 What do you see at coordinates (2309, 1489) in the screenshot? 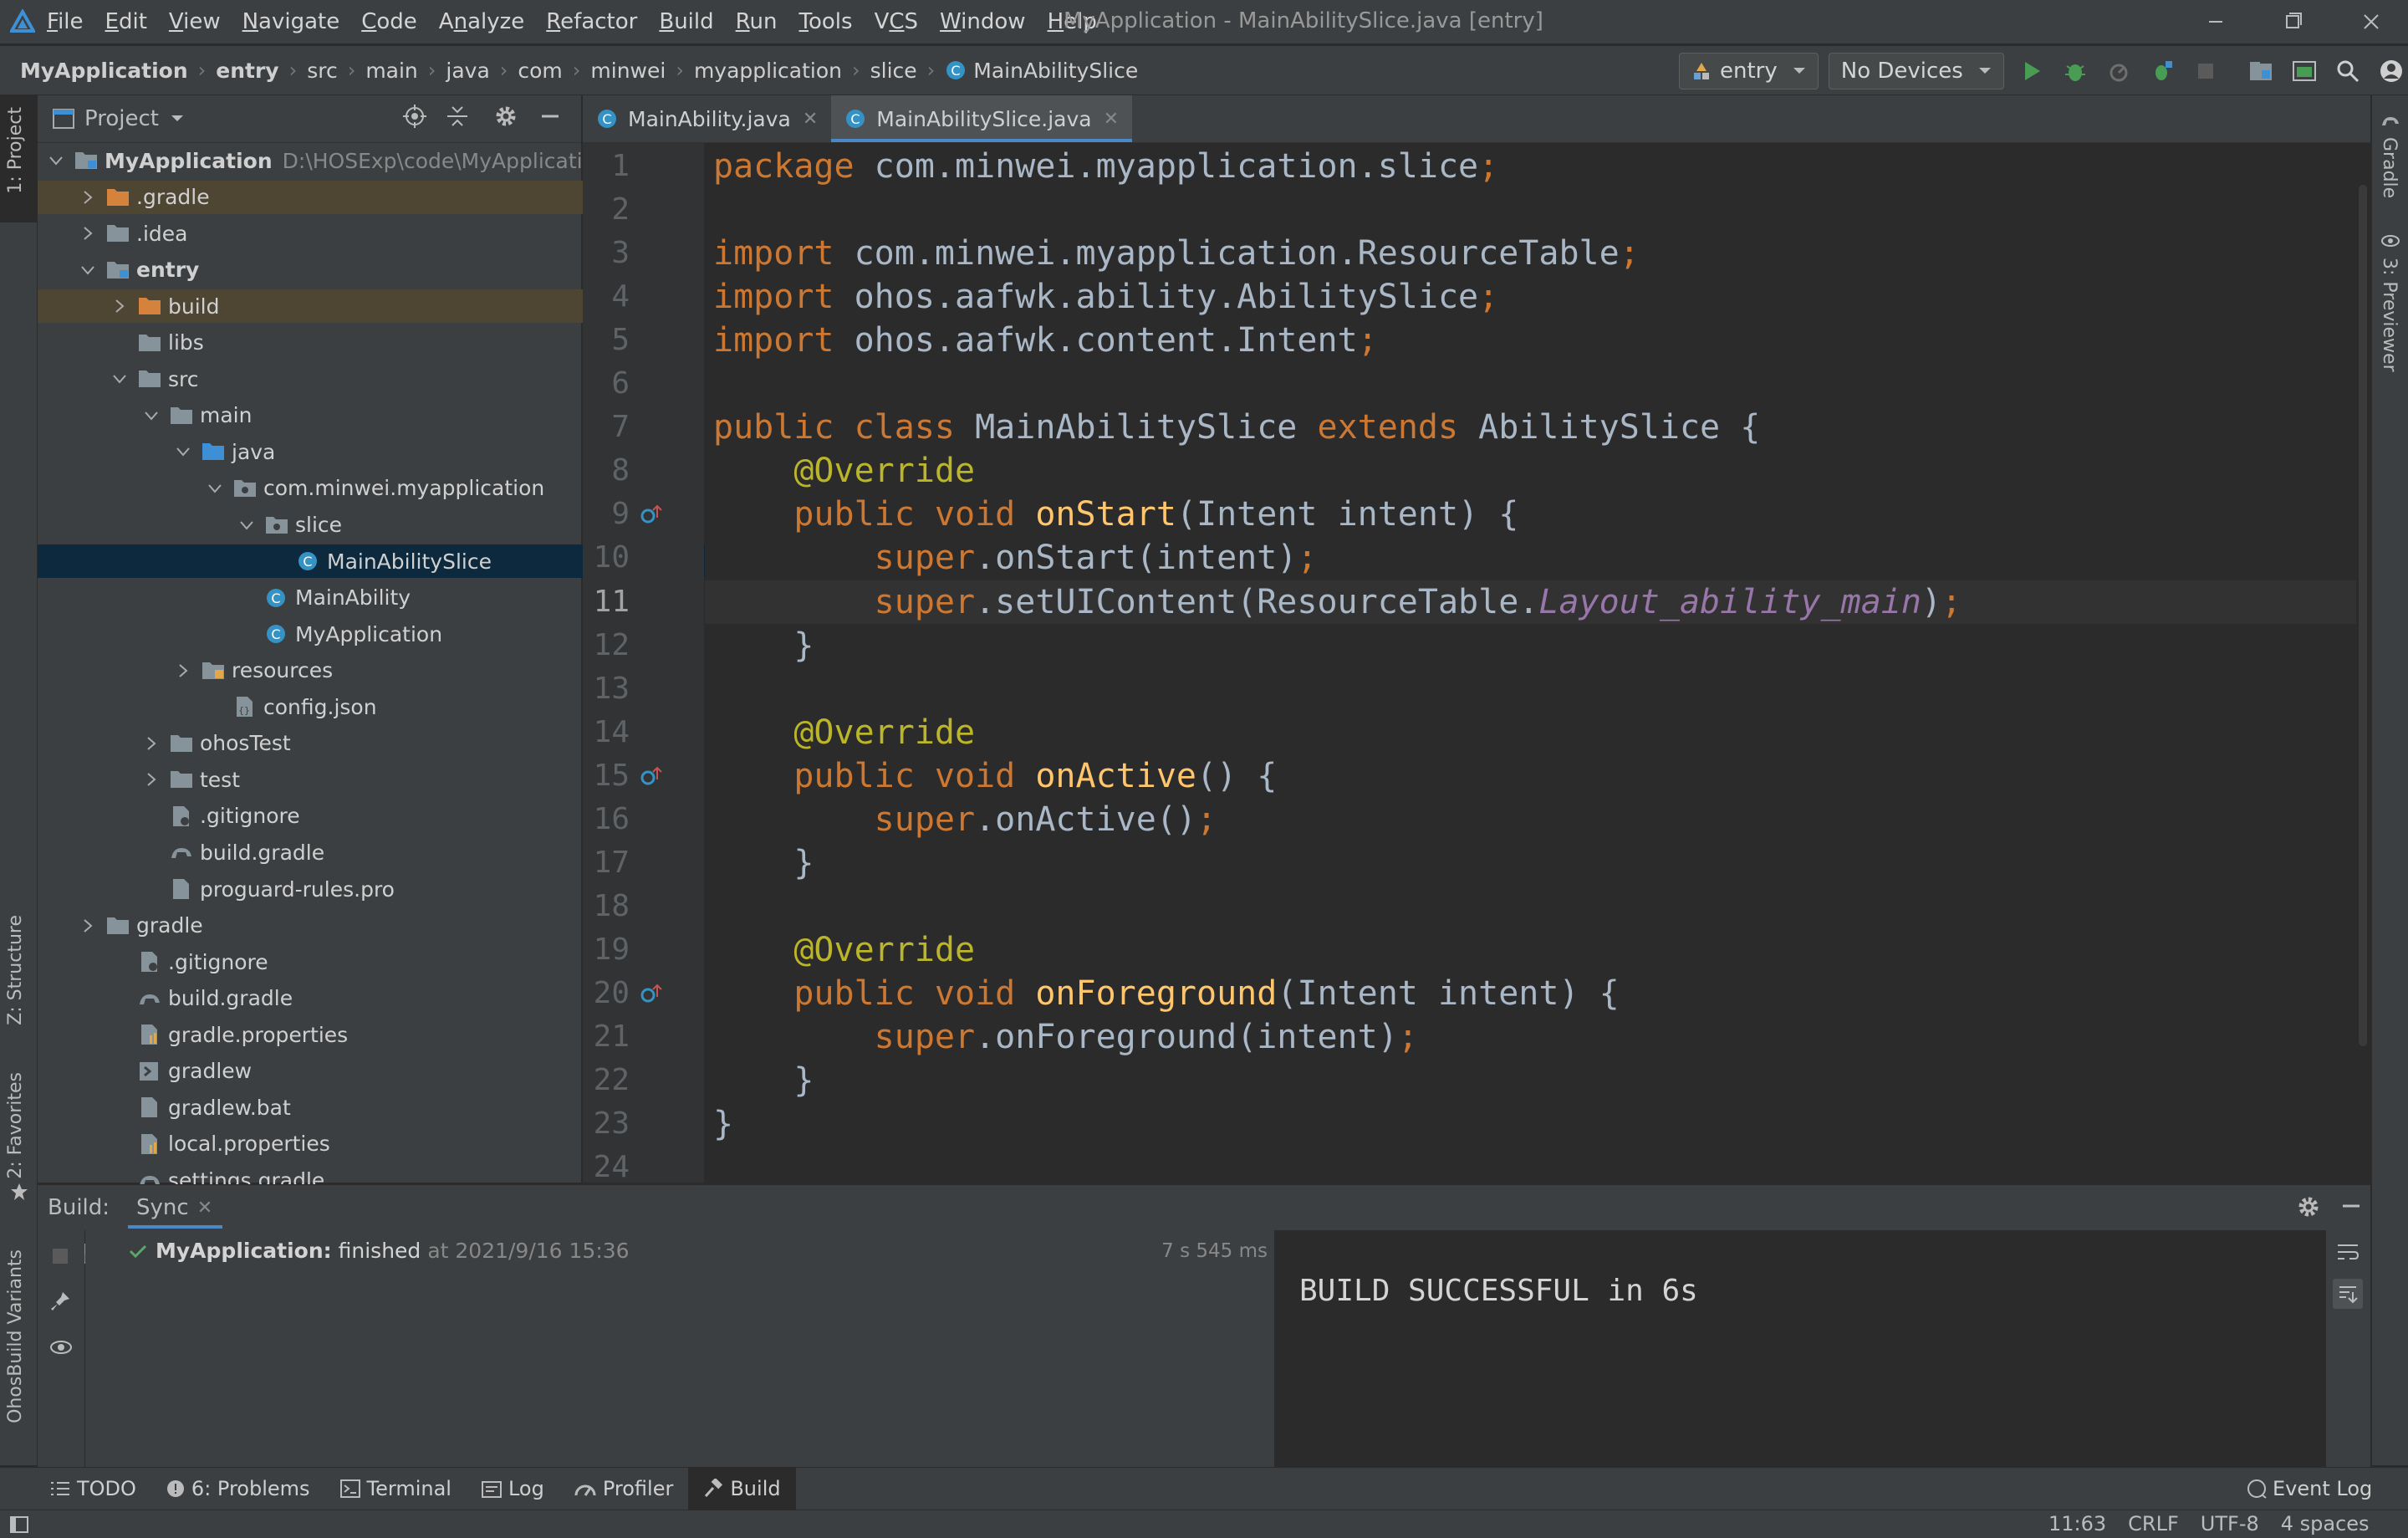
I see `event-log-button: Event Log` at bounding box center [2309, 1489].